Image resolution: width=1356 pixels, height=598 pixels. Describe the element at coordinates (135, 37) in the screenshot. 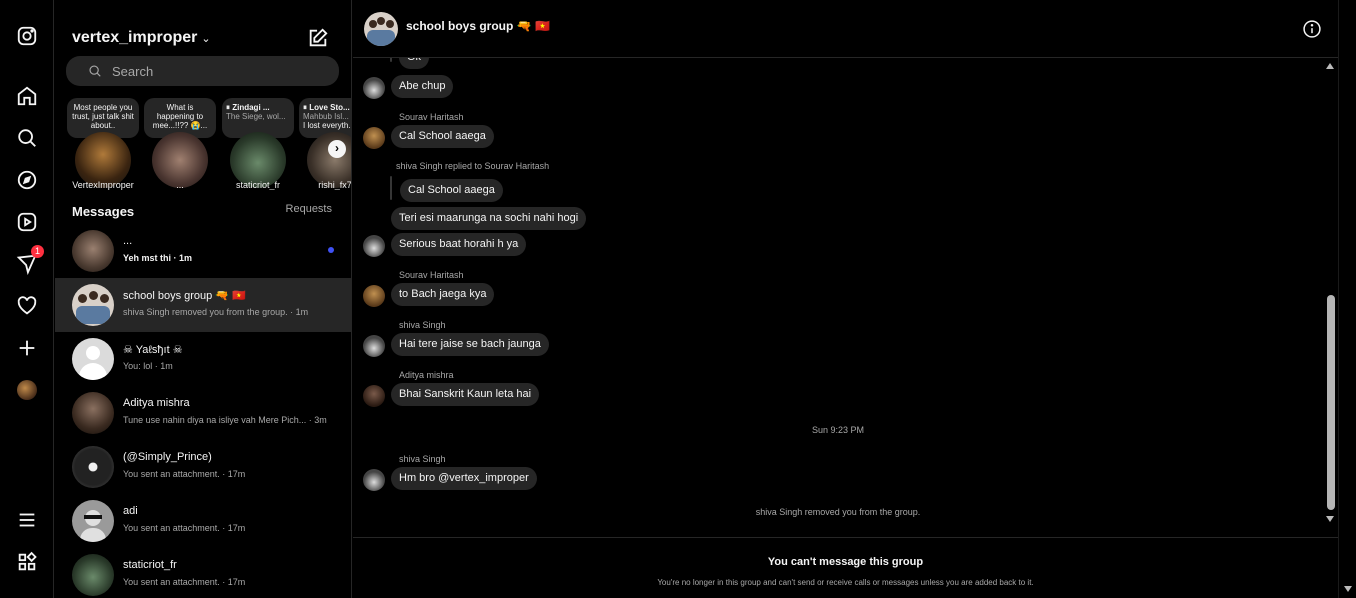

I see `account-username: vertex_improper` at that location.